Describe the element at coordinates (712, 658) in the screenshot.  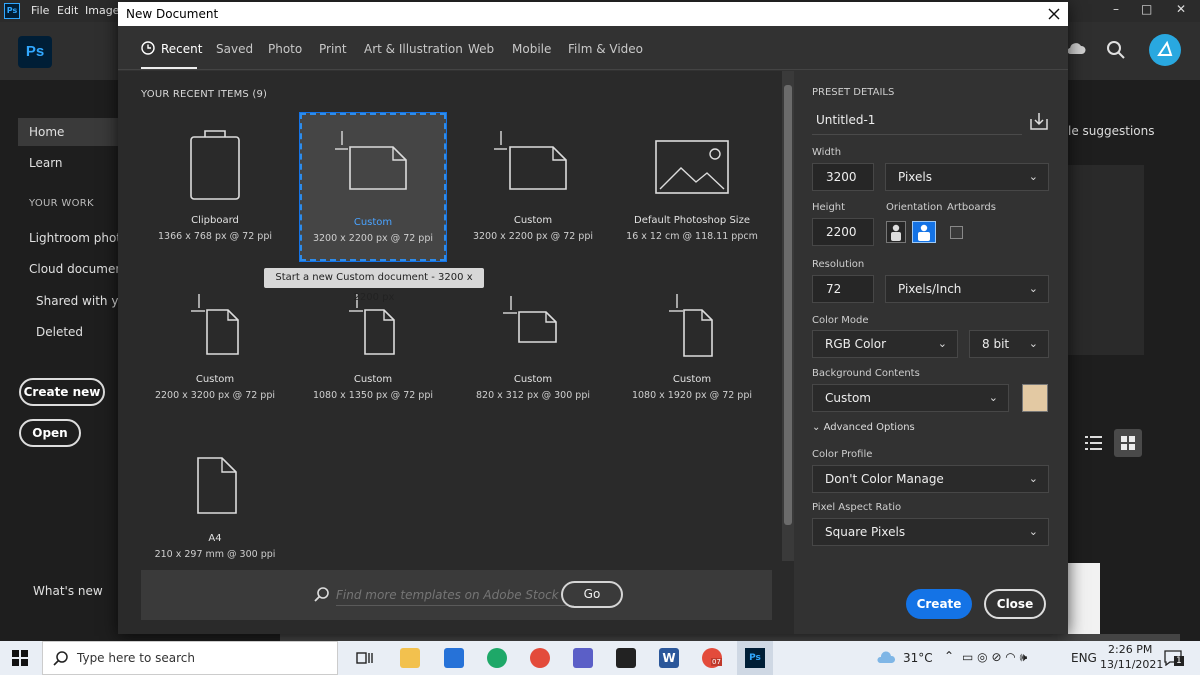
I see `messaging-app-icon: 07` at that location.